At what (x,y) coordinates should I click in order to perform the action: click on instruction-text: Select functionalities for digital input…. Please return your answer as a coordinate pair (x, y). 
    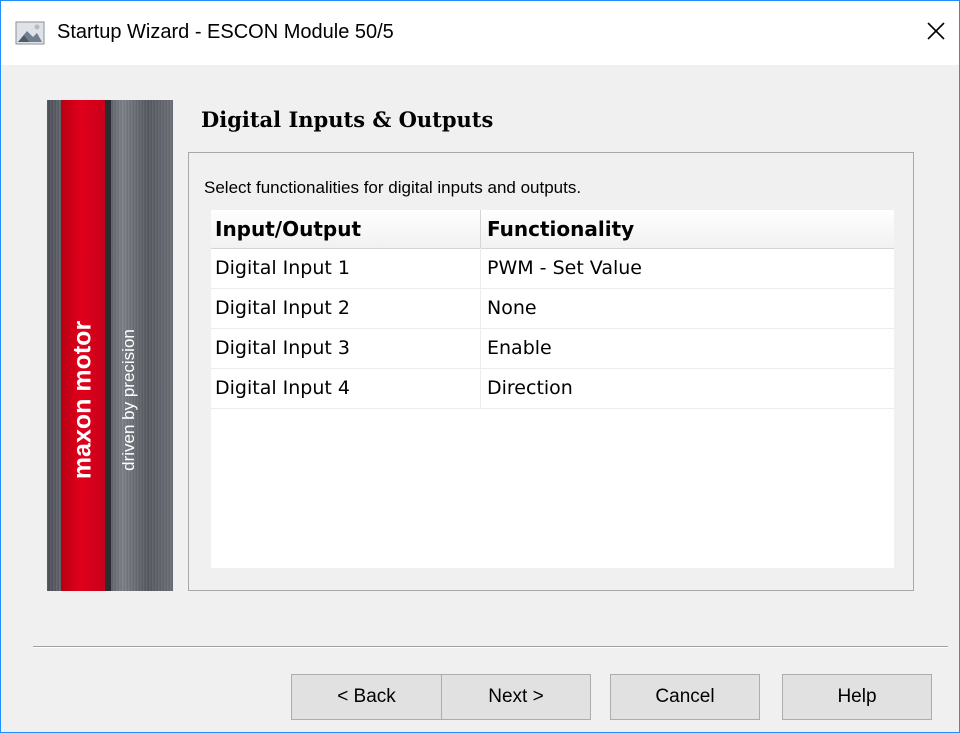
    Looking at the image, I should click on (393, 187).